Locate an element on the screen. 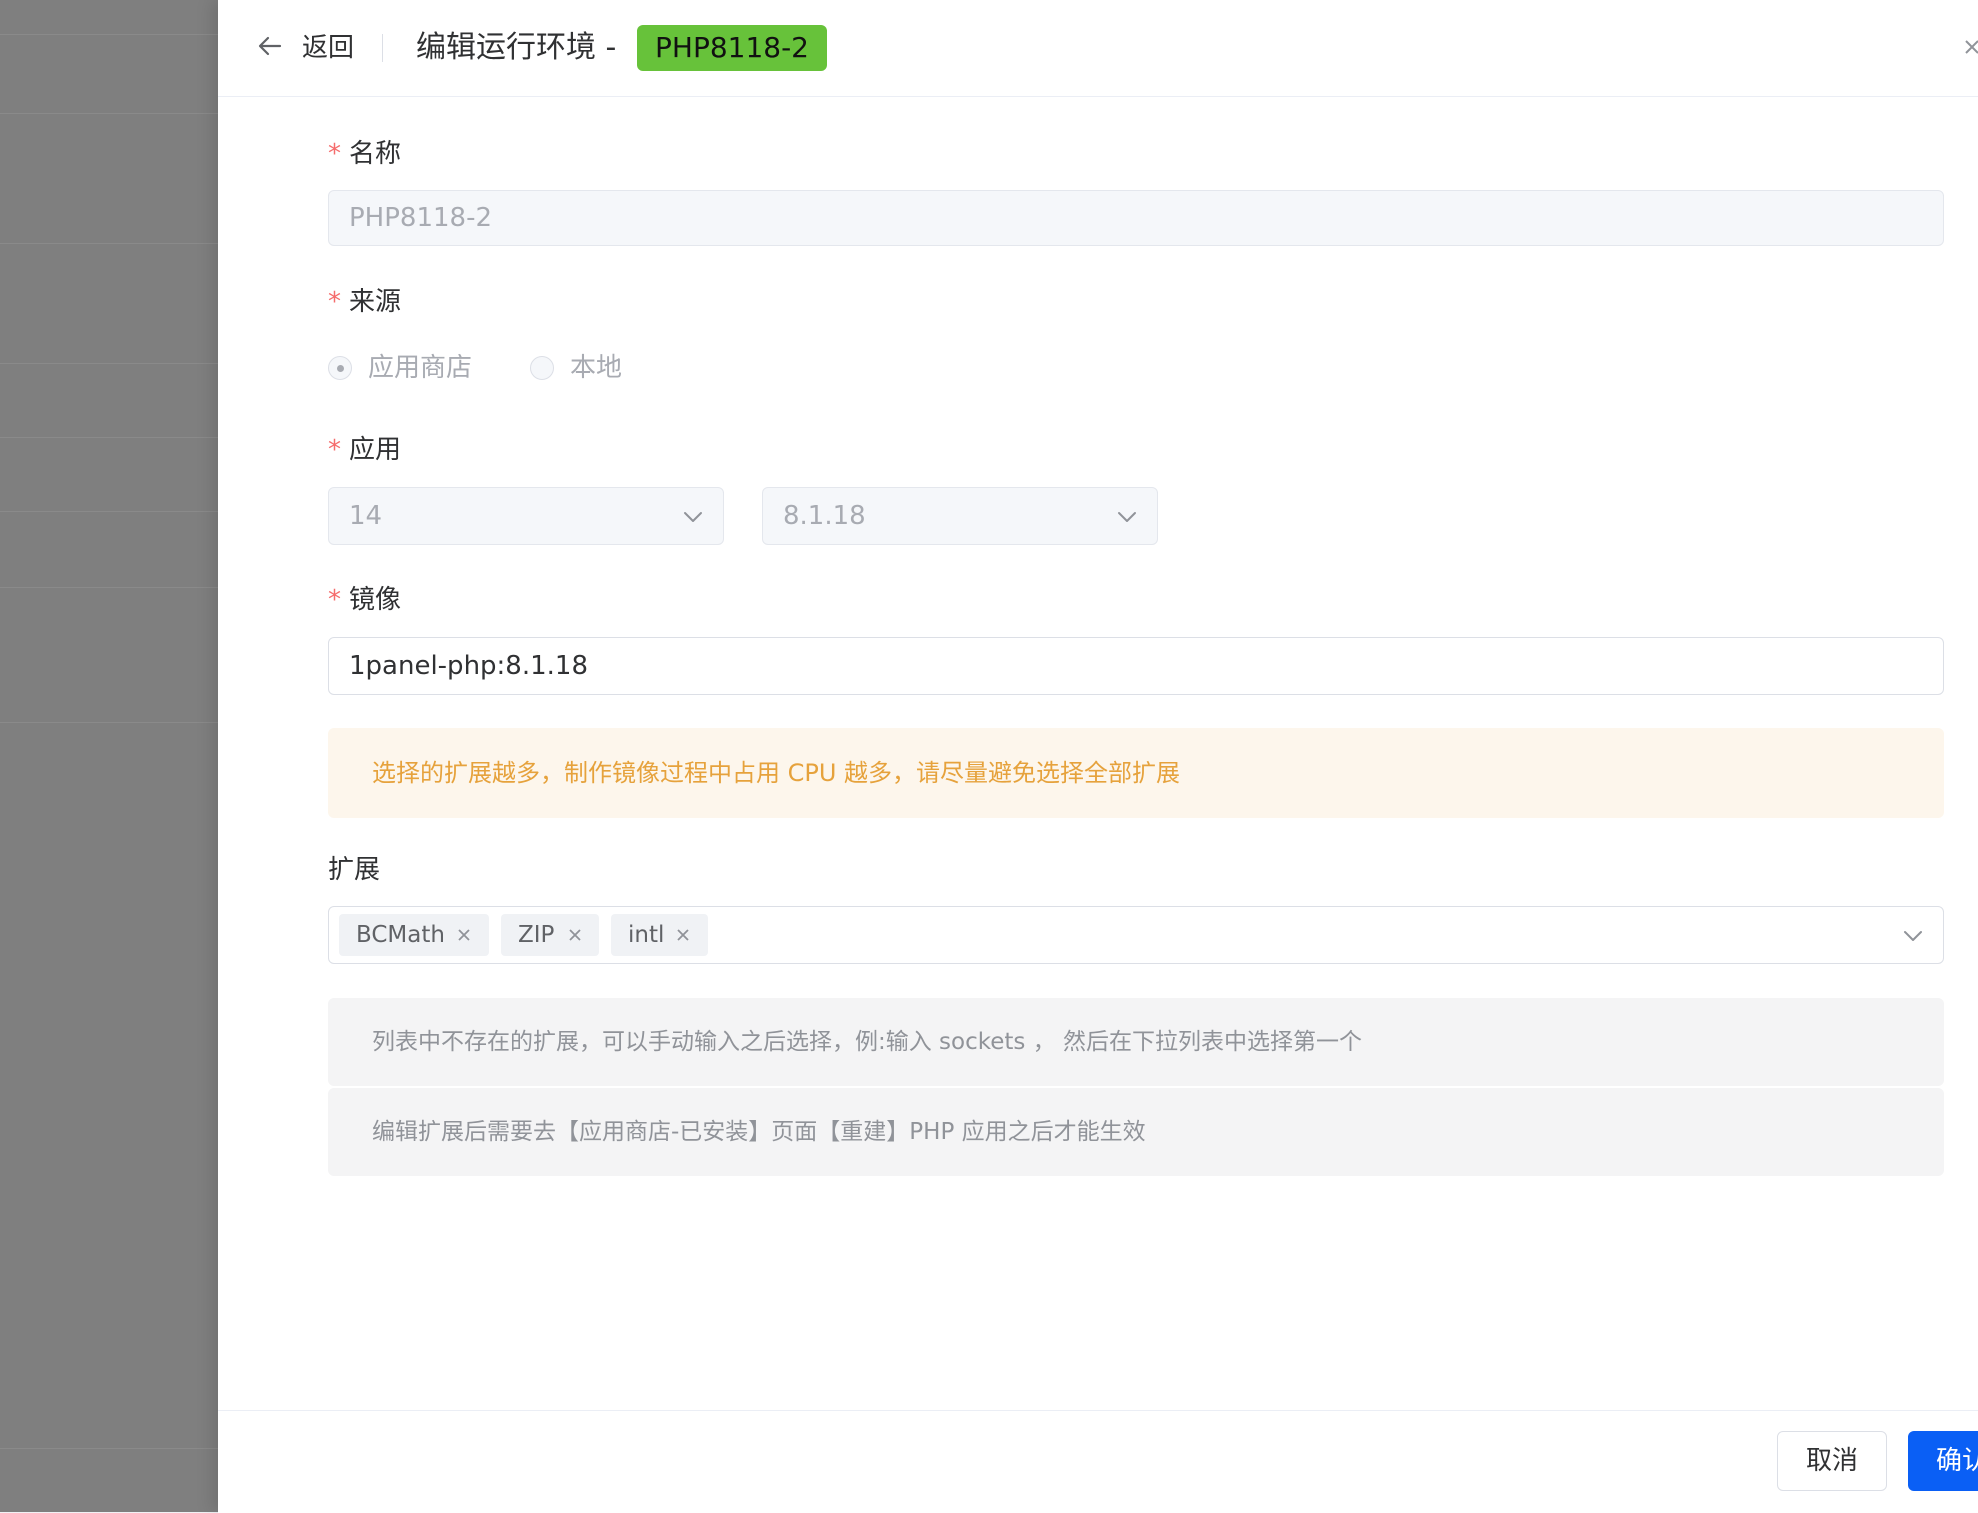  app-select-value: 14 is located at coordinates (366, 516).